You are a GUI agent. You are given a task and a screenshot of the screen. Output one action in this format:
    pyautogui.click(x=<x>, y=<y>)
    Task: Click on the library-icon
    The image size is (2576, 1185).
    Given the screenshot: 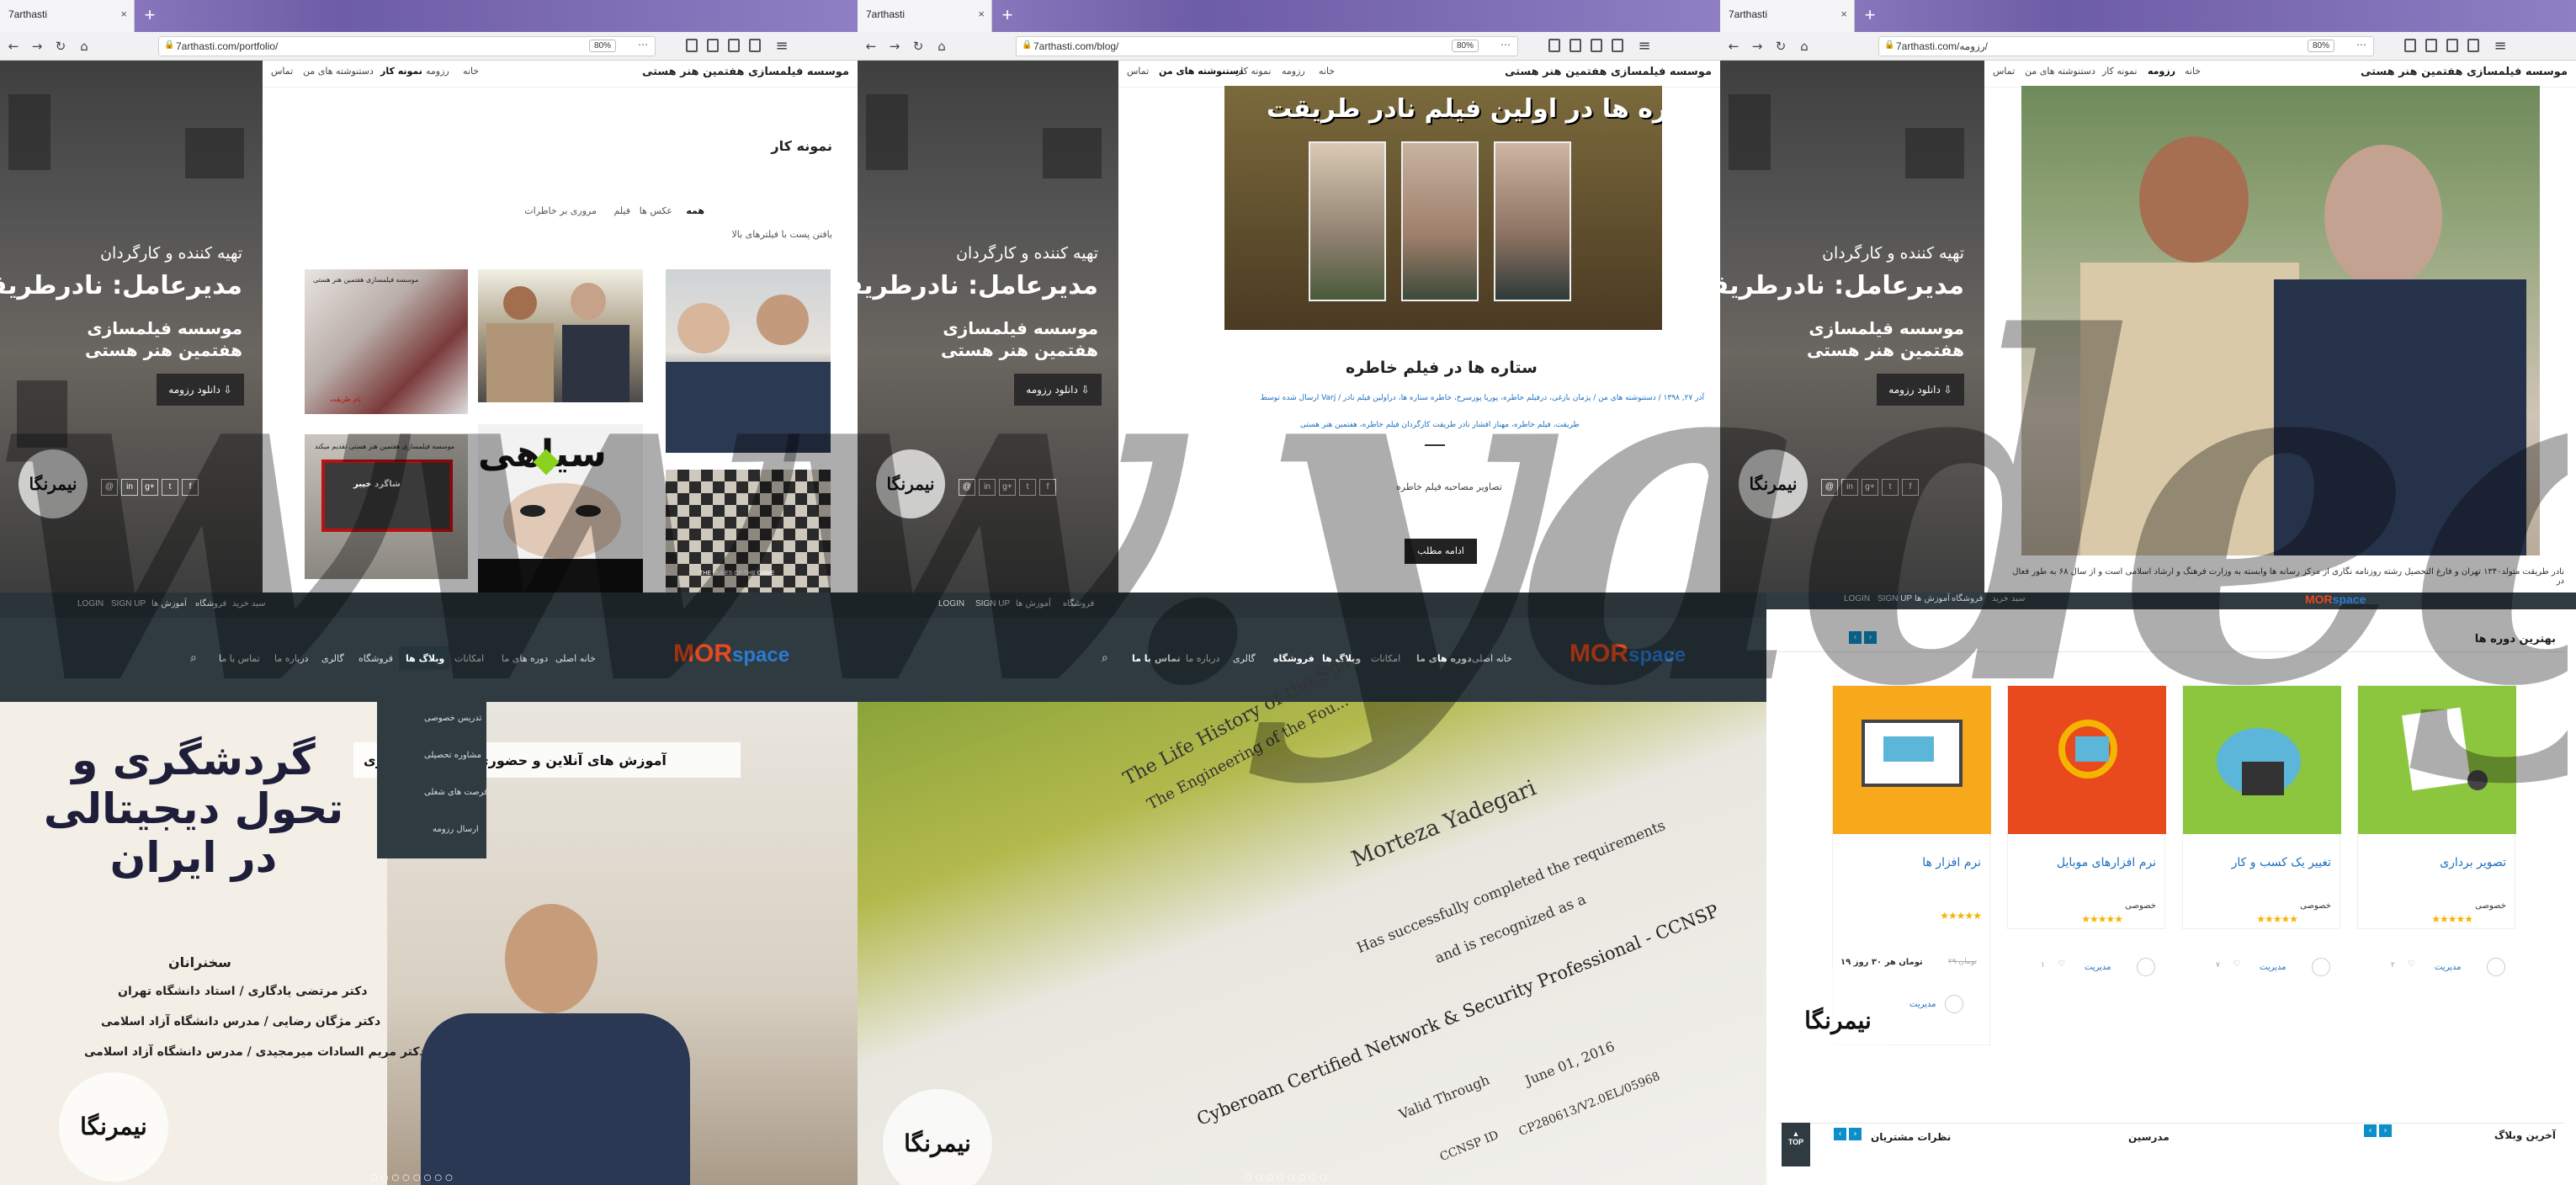 What is the action you would take?
    pyautogui.click(x=2410, y=45)
    